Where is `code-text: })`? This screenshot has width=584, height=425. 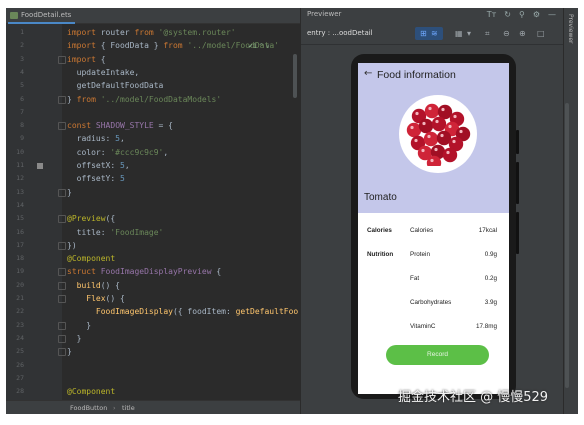 code-text: }) is located at coordinates (72, 245).